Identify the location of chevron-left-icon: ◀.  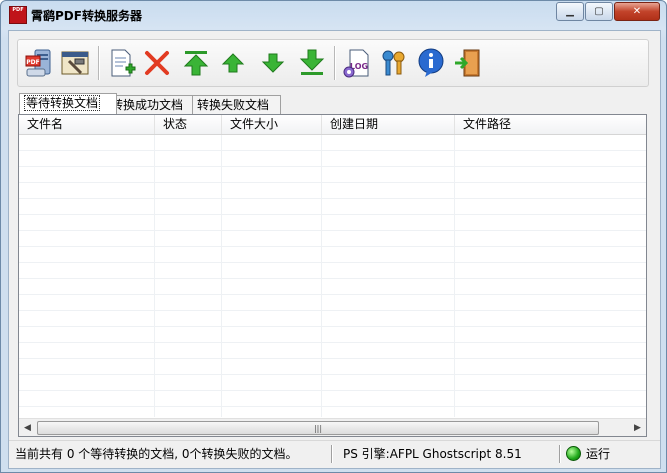
(27, 427).